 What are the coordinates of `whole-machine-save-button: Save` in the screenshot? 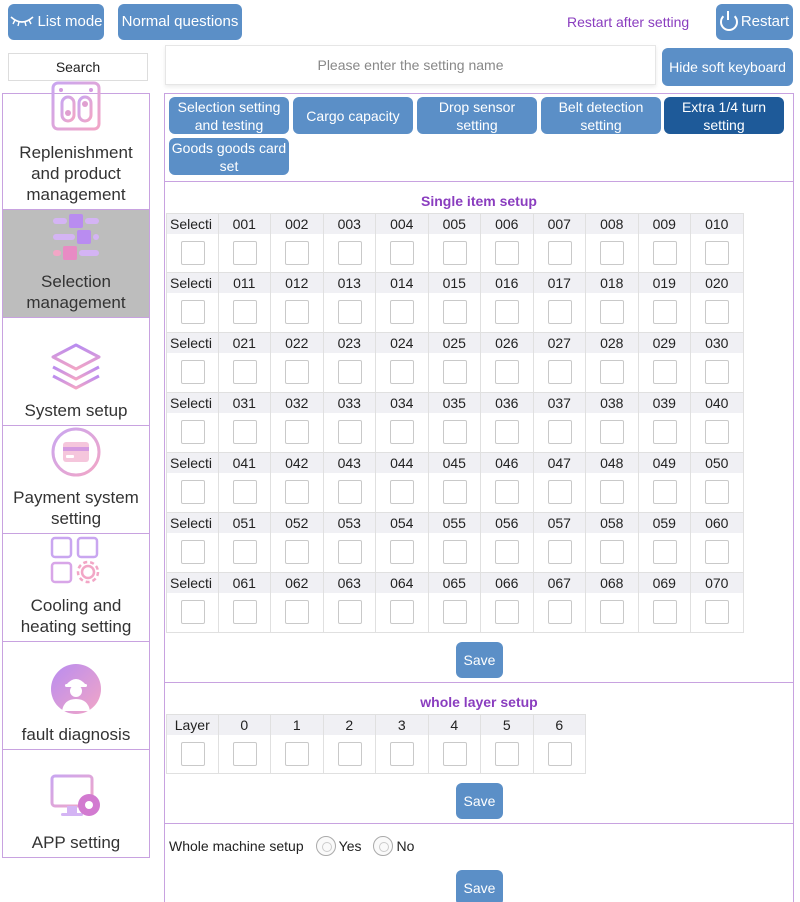 It's located at (479, 886).